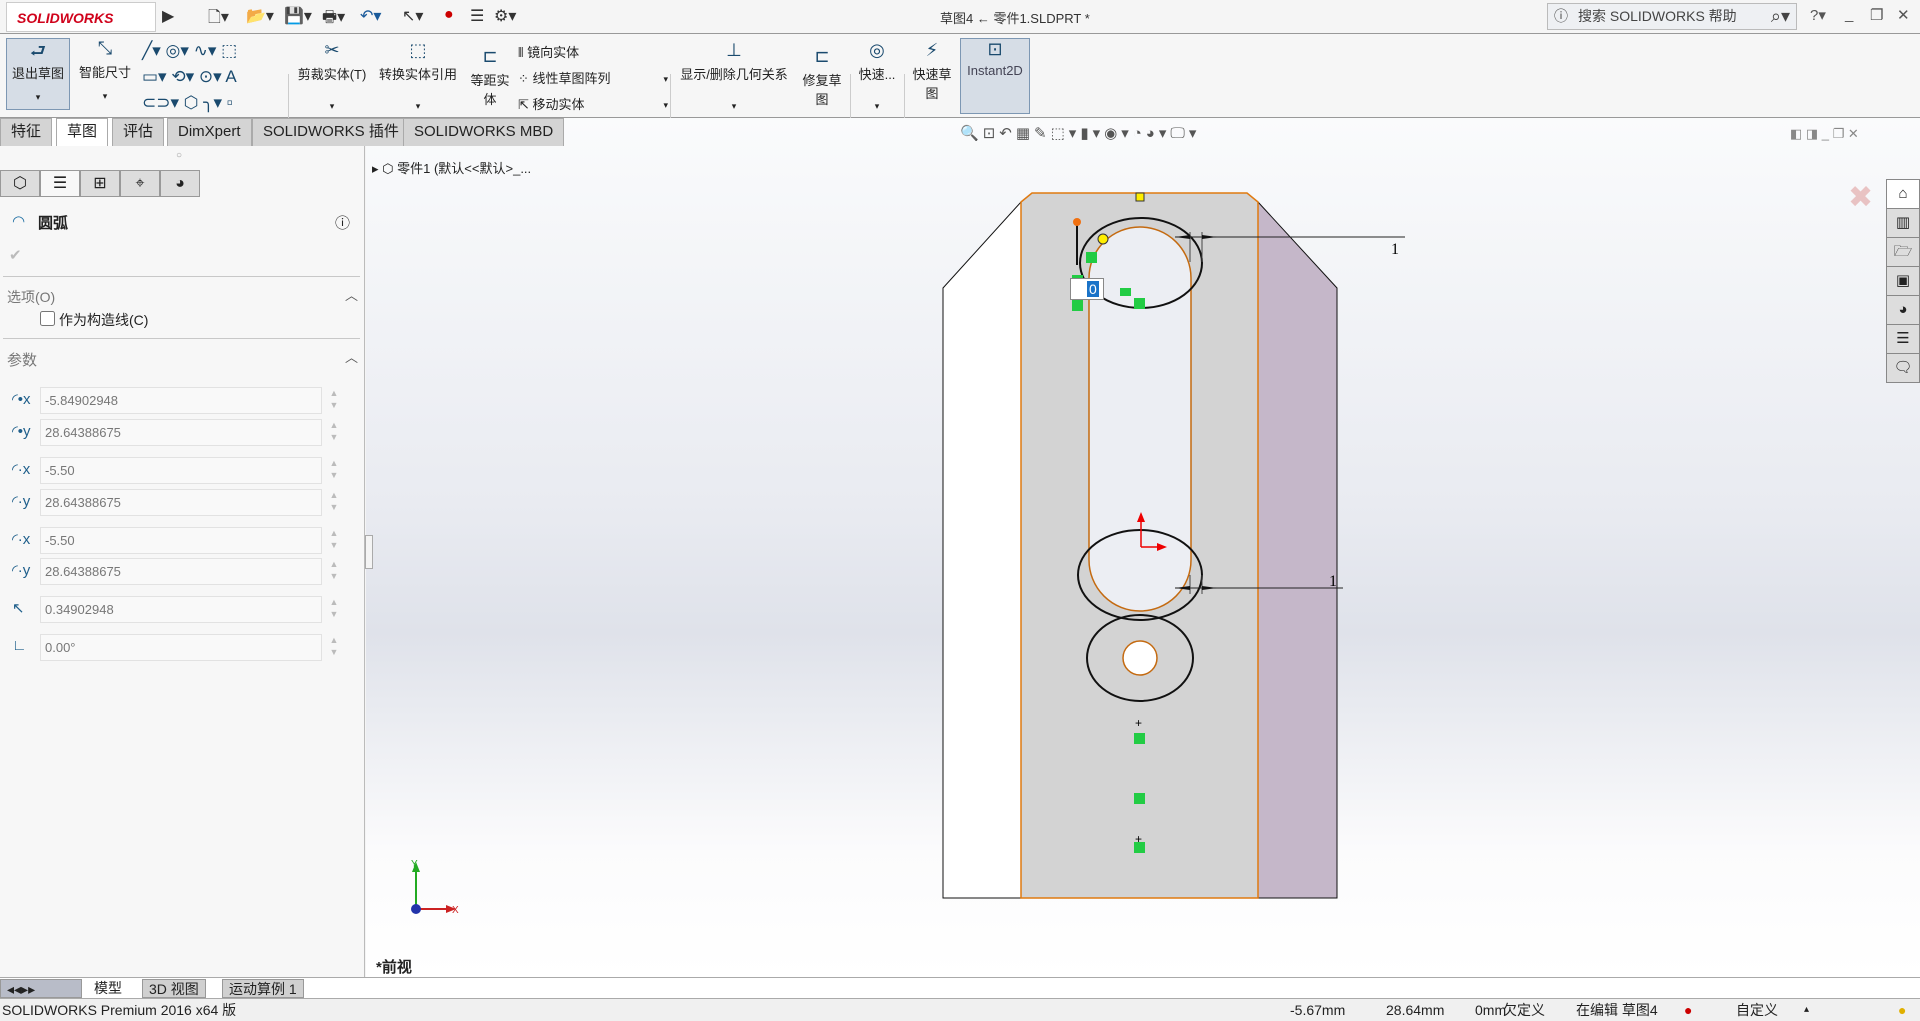 The width and height of the screenshot is (1920, 1021). Describe the element at coordinates (1903, 368) in the screenshot. I see `forum-icon: 🗨` at that location.